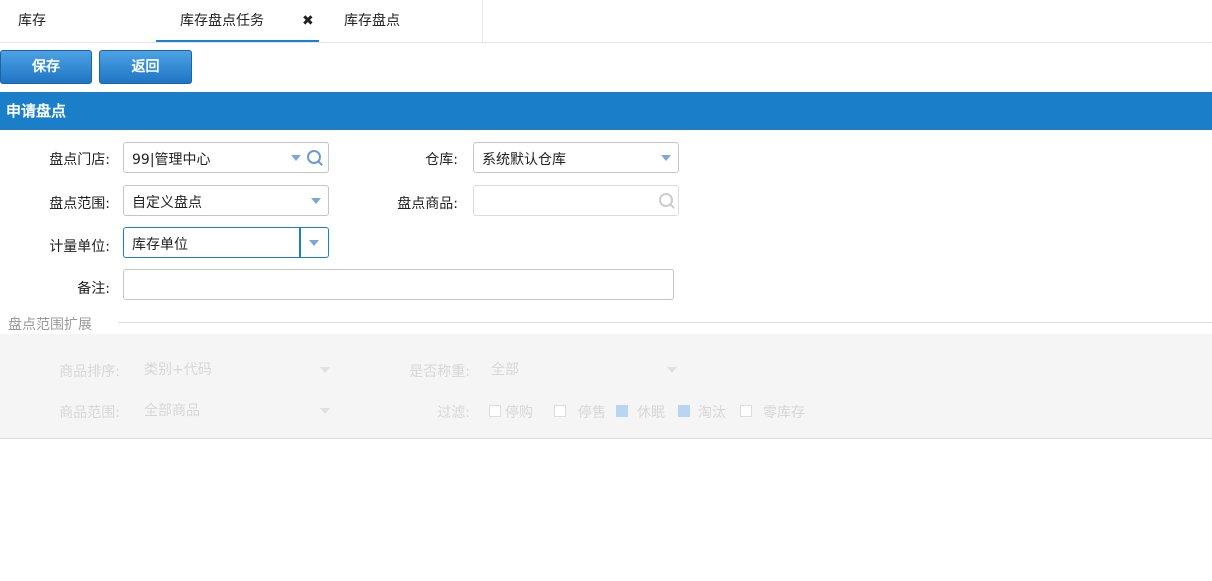 The width and height of the screenshot is (1212, 581). I want to click on store-value: 99|管理中心, so click(171, 160).